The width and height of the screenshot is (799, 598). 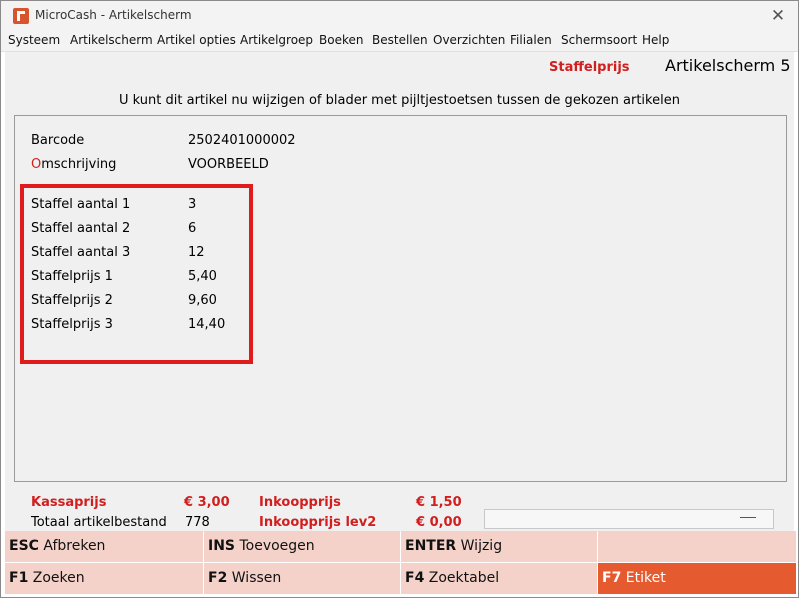 I want to click on empty-function-button, so click(x=697, y=546).